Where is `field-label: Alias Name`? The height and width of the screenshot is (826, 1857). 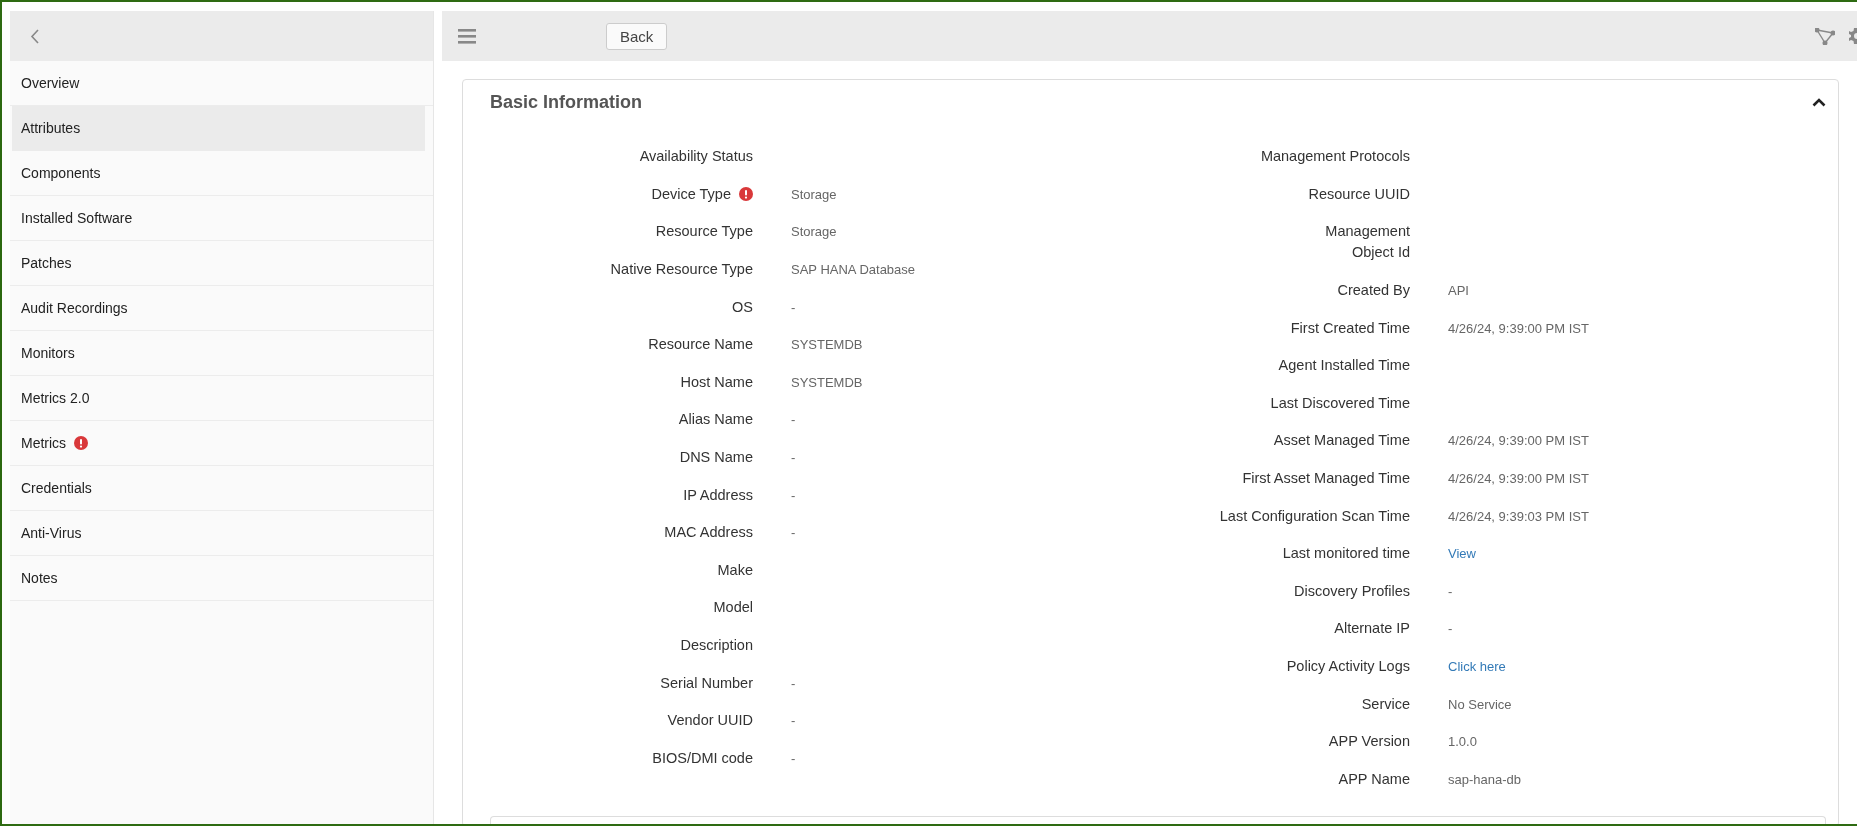
field-label: Alias Name is located at coordinates (715, 420).